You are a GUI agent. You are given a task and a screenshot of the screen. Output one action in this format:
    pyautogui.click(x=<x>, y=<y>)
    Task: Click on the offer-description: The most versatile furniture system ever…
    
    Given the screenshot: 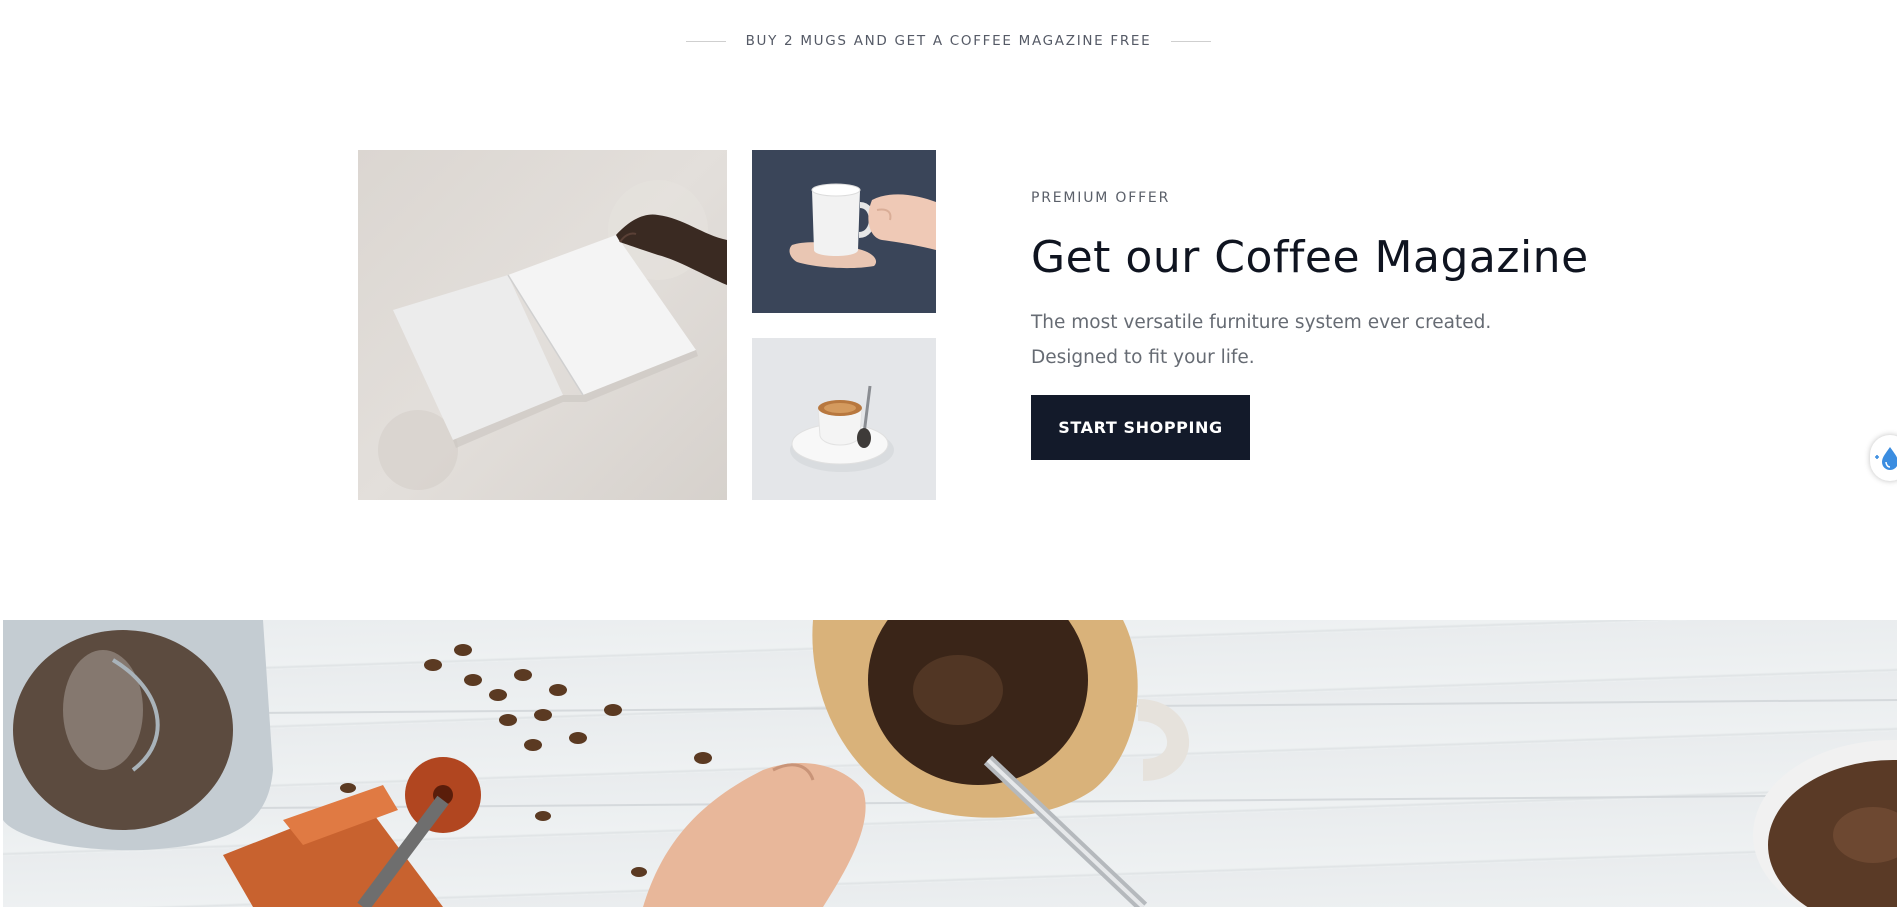 What is the action you would take?
    pyautogui.click(x=1311, y=340)
    